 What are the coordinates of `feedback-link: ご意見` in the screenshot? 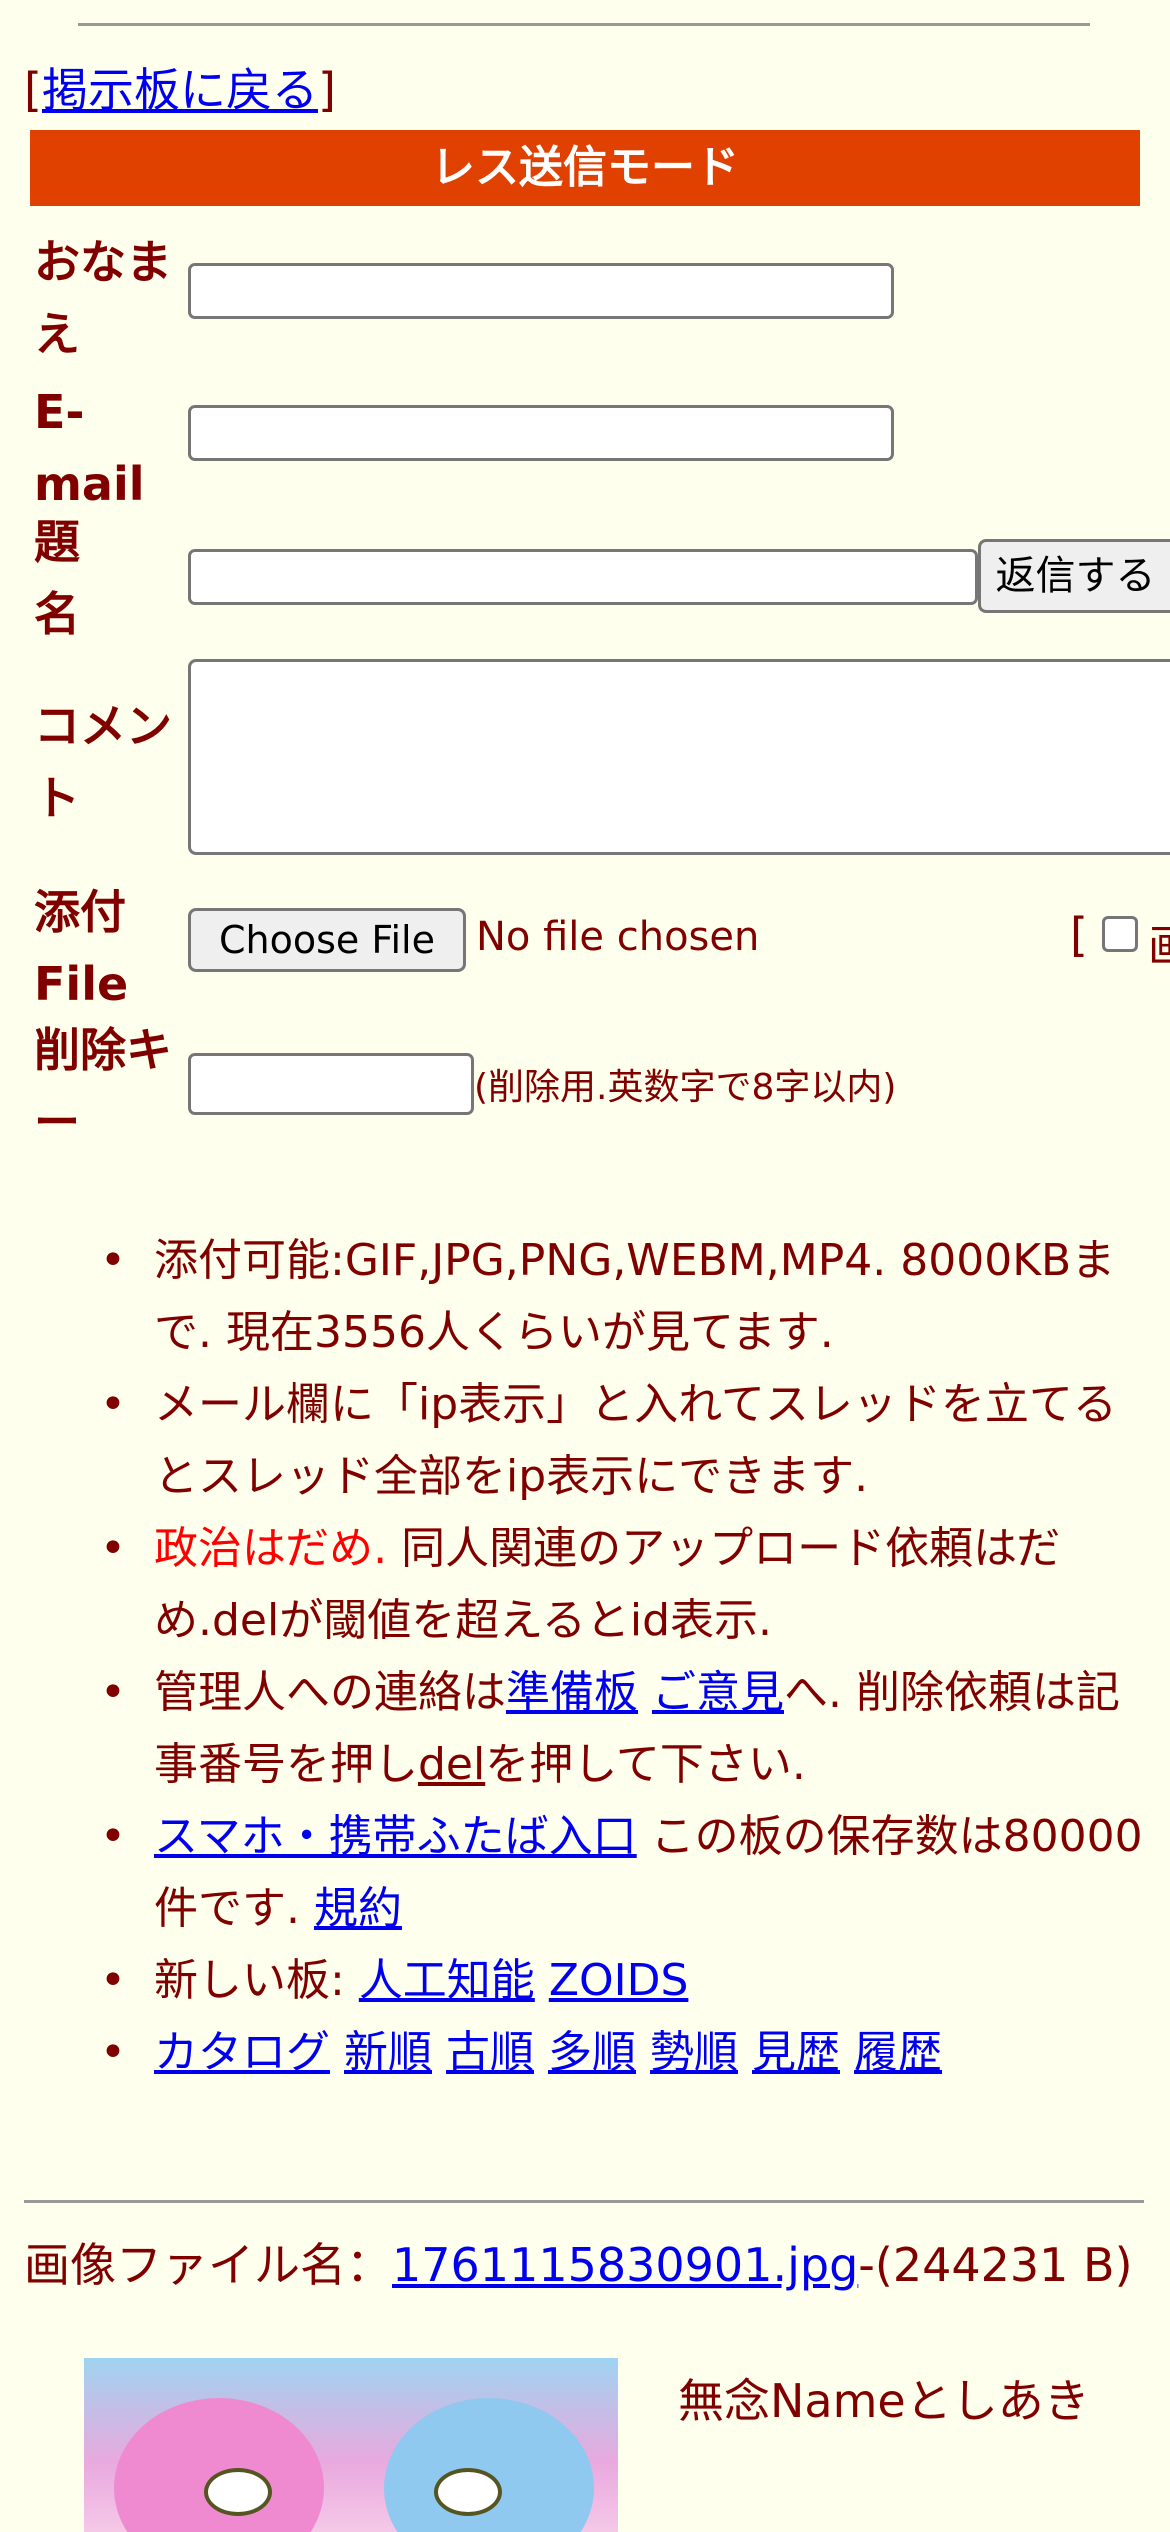 It's located at (718, 1692).